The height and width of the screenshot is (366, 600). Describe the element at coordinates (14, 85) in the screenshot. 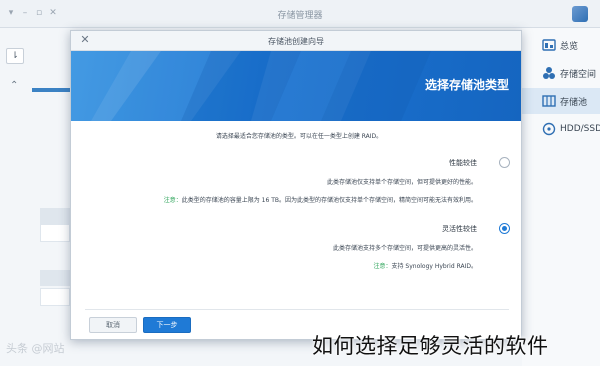

I see `chevron-up-icon: ⌃` at that location.